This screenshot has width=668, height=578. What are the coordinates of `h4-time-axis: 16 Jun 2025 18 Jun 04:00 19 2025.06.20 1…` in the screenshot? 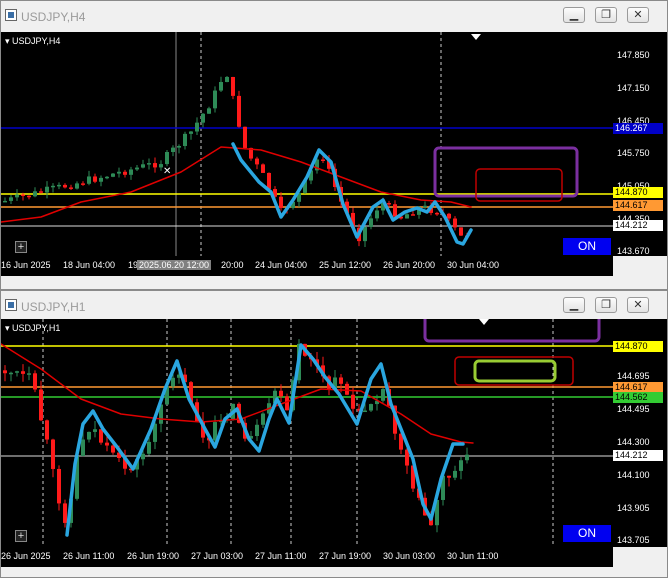 It's located at (307, 266).